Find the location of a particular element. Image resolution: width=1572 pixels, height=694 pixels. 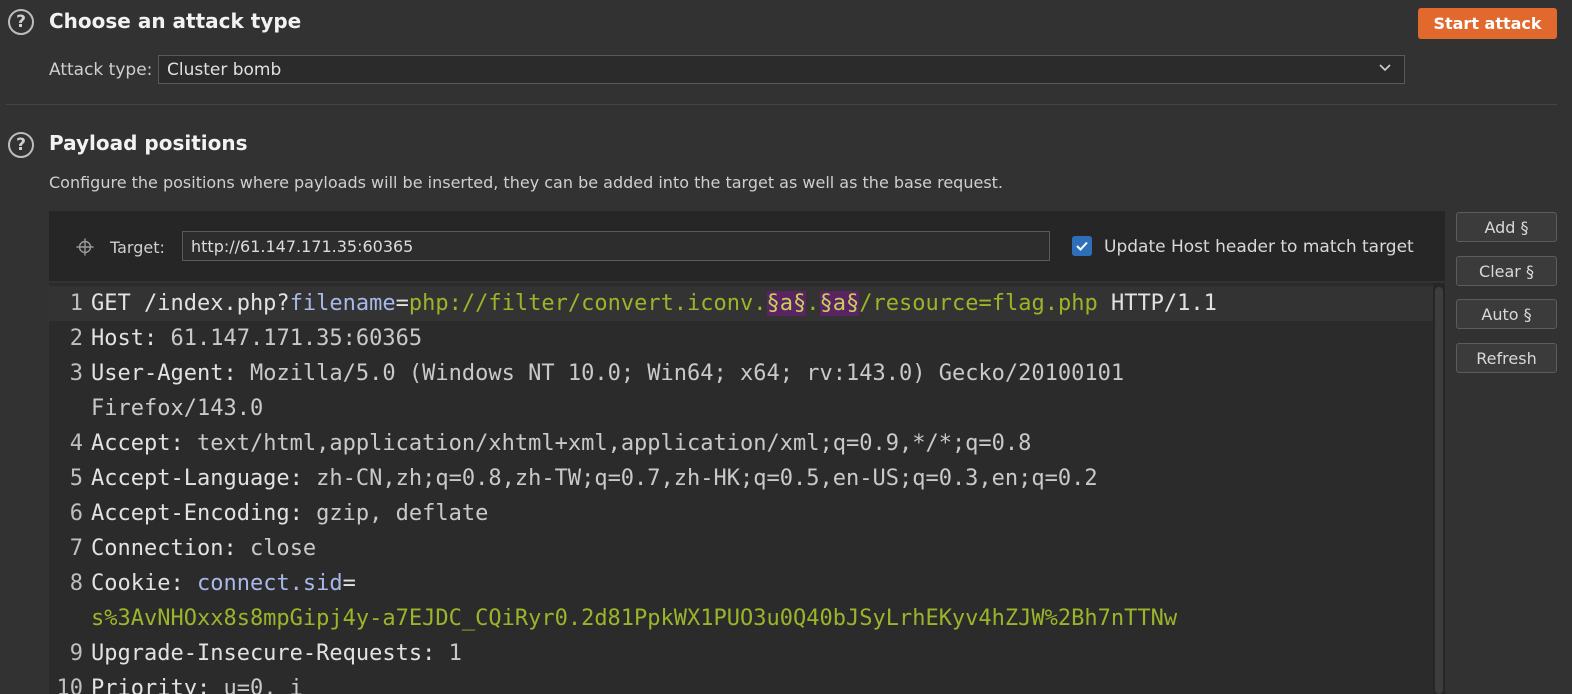

clear-markers-button: Clear § is located at coordinates (1506, 271).